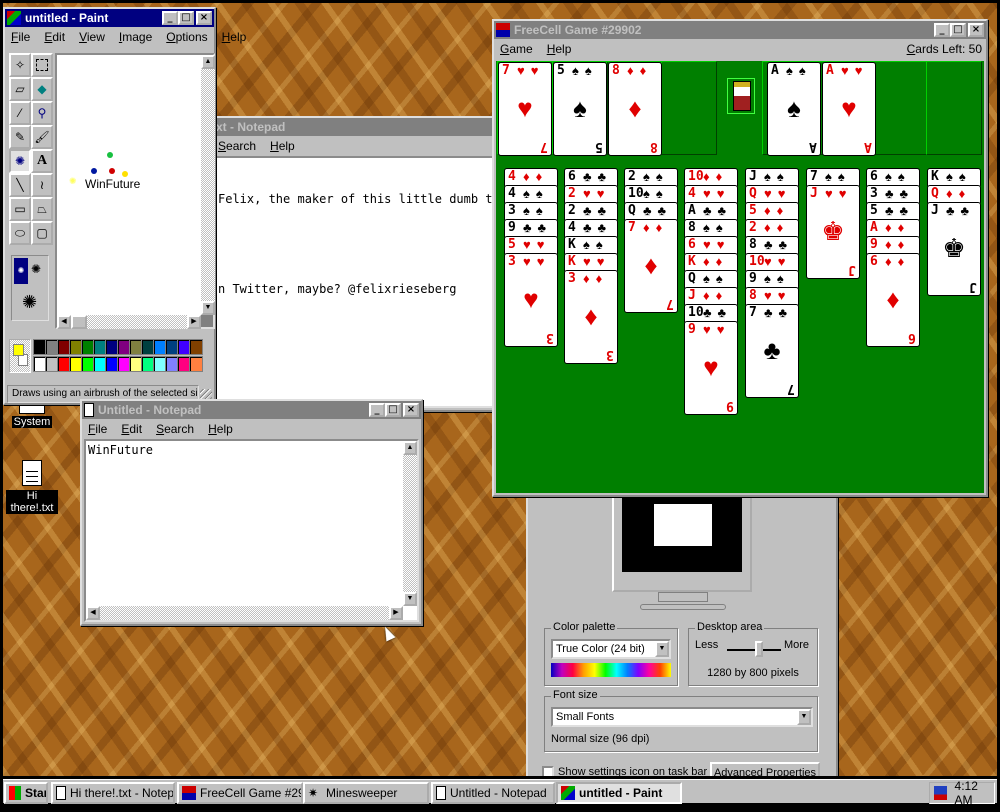  Describe the element at coordinates (849, 109) in the screenshot. I see `foundation-card: A ♥♥ ♥ A` at that location.